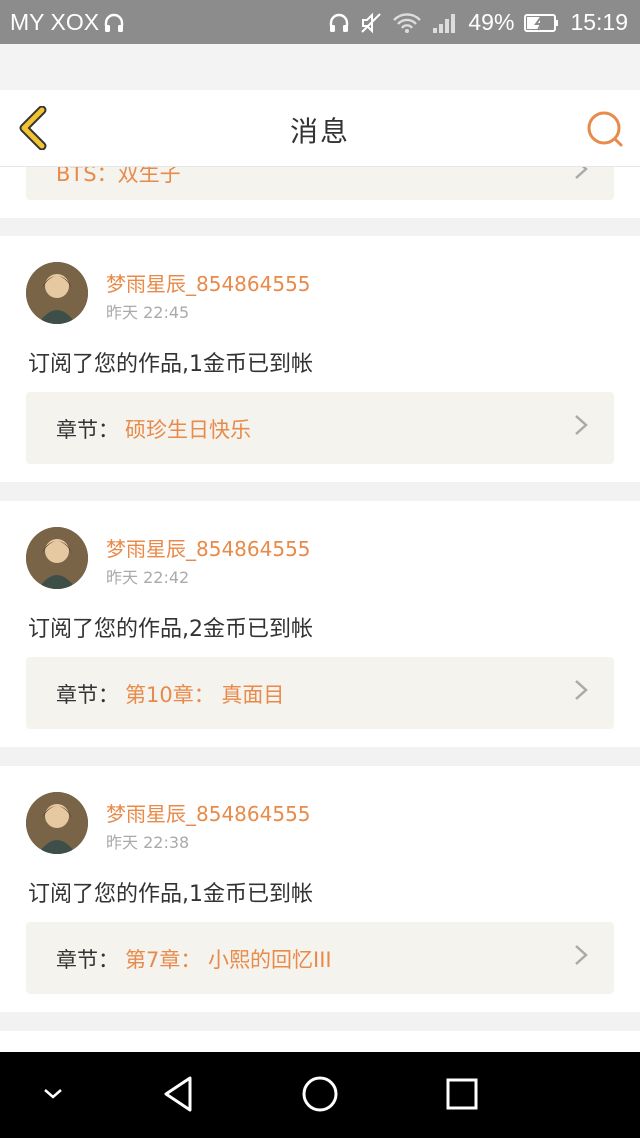 The height and width of the screenshot is (1138, 640). What do you see at coordinates (118, 176) in the screenshot?
I see `chapter-name: BTS：双生子` at bounding box center [118, 176].